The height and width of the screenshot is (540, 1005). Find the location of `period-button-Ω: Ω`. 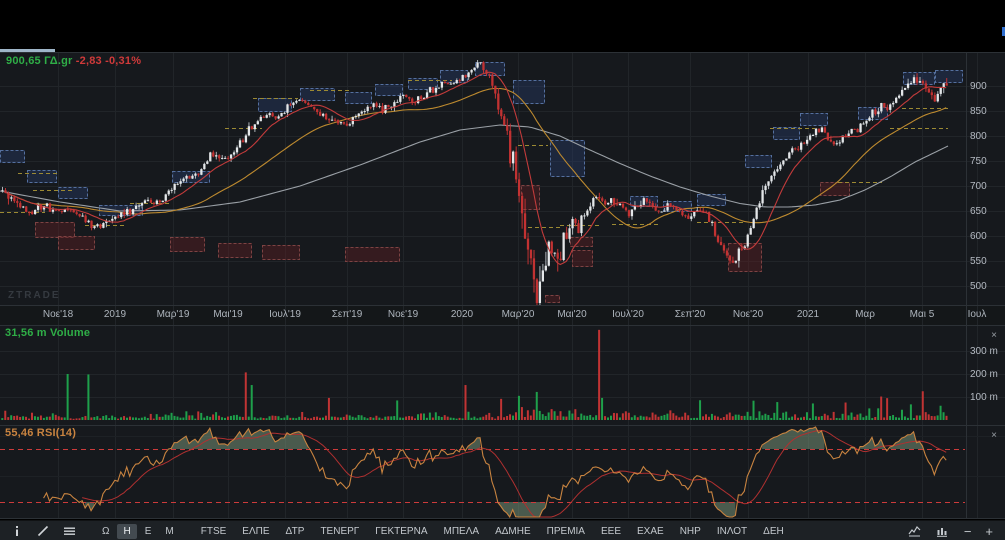

period-button-Ω: Ω is located at coordinates (105, 531).